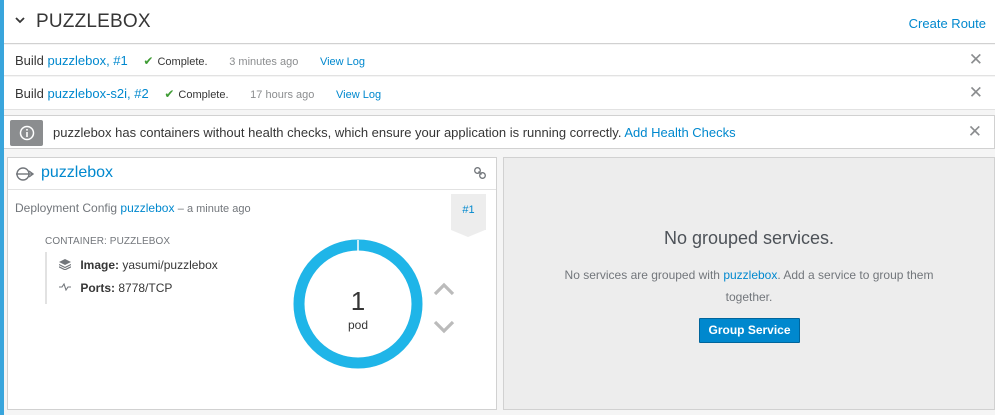 Image resolution: width=995 pixels, height=415 pixels. I want to click on build-time: 17 hours ago, so click(282, 95).